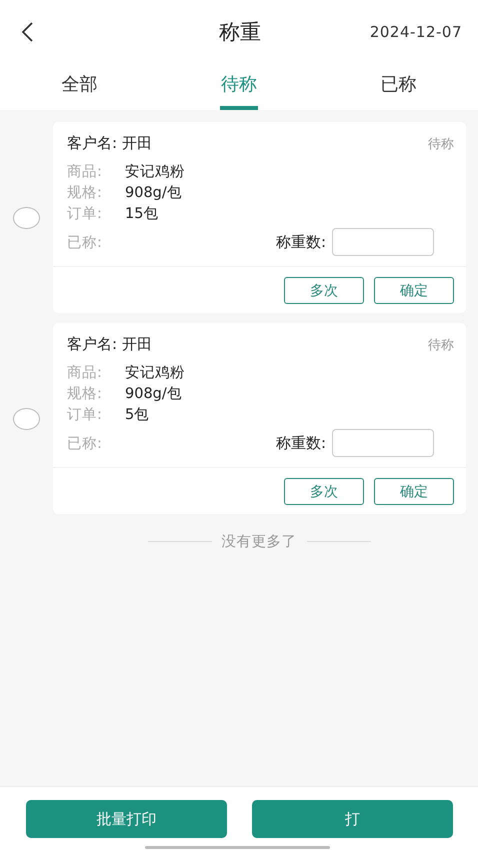 The width and height of the screenshot is (478, 850). I want to click on footer-button: 批量打印, so click(126, 819).